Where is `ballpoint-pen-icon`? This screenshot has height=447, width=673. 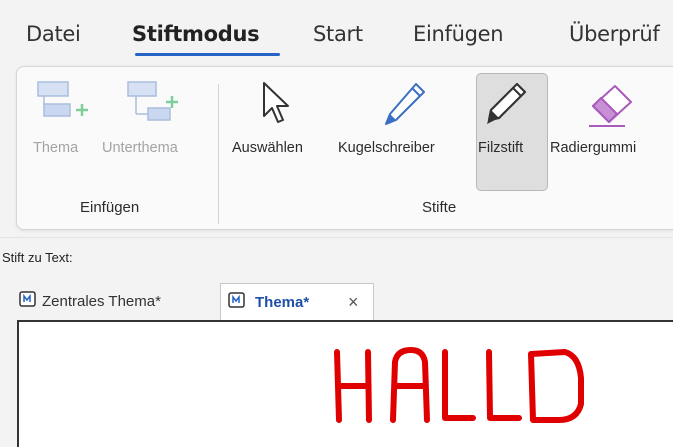 ballpoint-pen-icon is located at coordinates (405, 104).